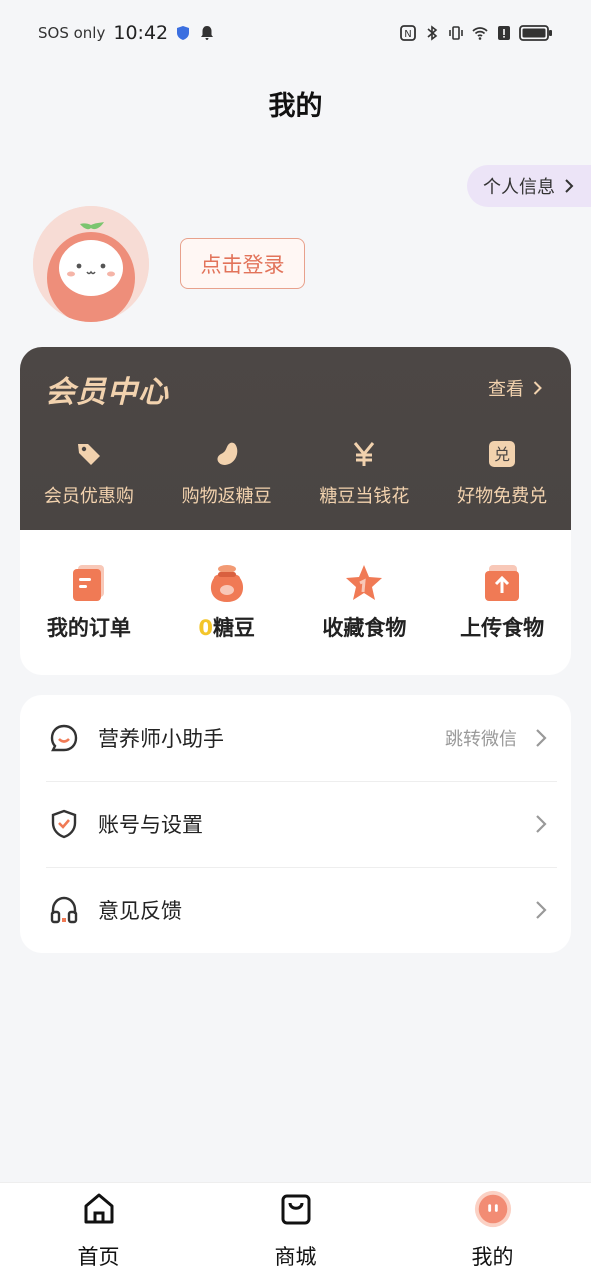 This screenshot has width=591, height=1280. Describe the element at coordinates (432, 33) in the screenshot. I see `bluetooth-icon` at that location.